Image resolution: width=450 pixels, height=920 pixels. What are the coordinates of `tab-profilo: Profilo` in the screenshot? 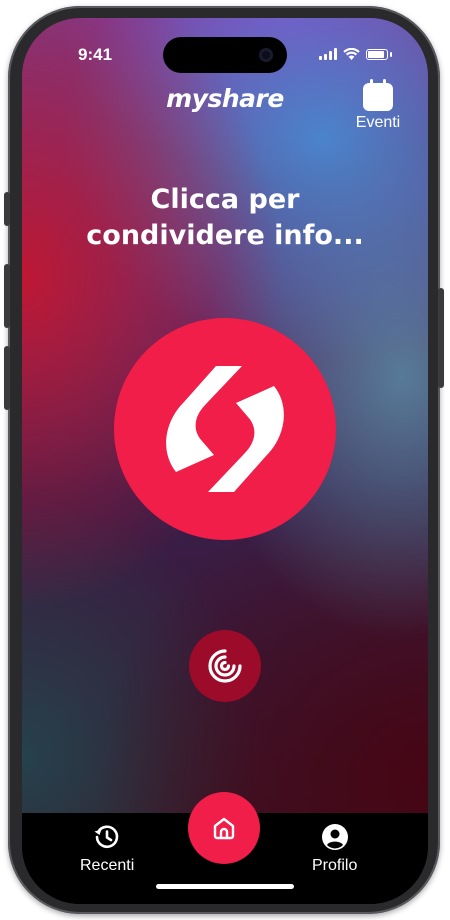 It's located at (334, 849).